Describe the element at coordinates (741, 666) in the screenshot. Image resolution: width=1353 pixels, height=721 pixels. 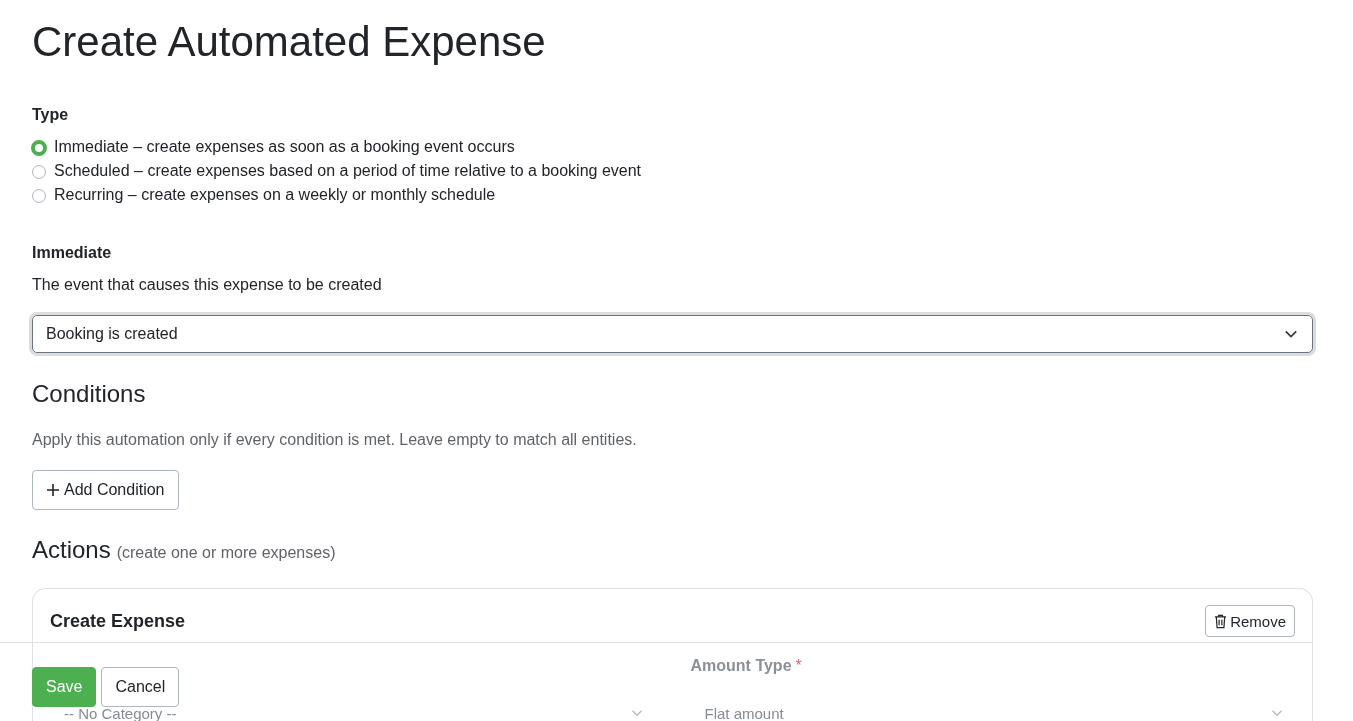
I see `field-label: Amount Type` at that location.